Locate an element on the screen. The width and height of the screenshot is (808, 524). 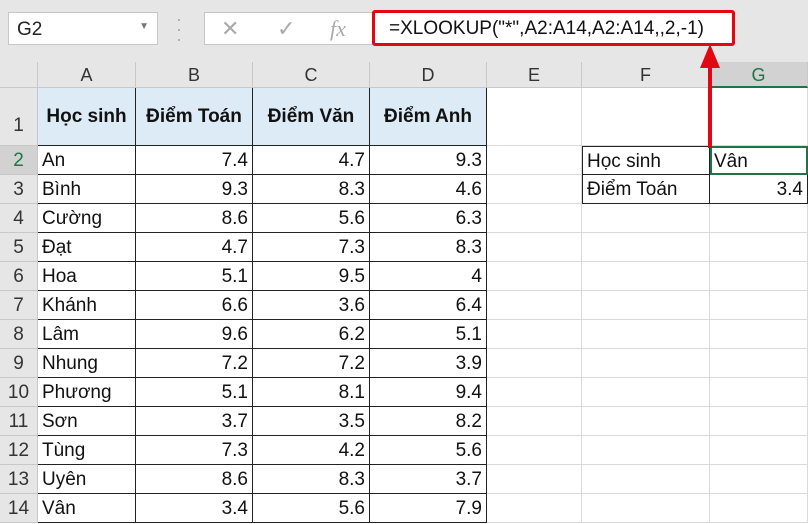
score-cell: 7.3 is located at coordinates (311, 247).